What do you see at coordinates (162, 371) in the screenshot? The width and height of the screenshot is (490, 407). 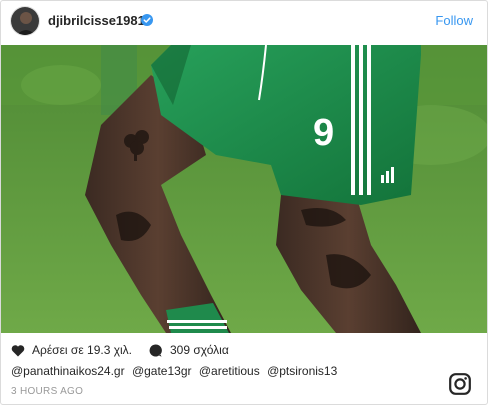 I see `mention-link: @gate13gr` at bounding box center [162, 371].